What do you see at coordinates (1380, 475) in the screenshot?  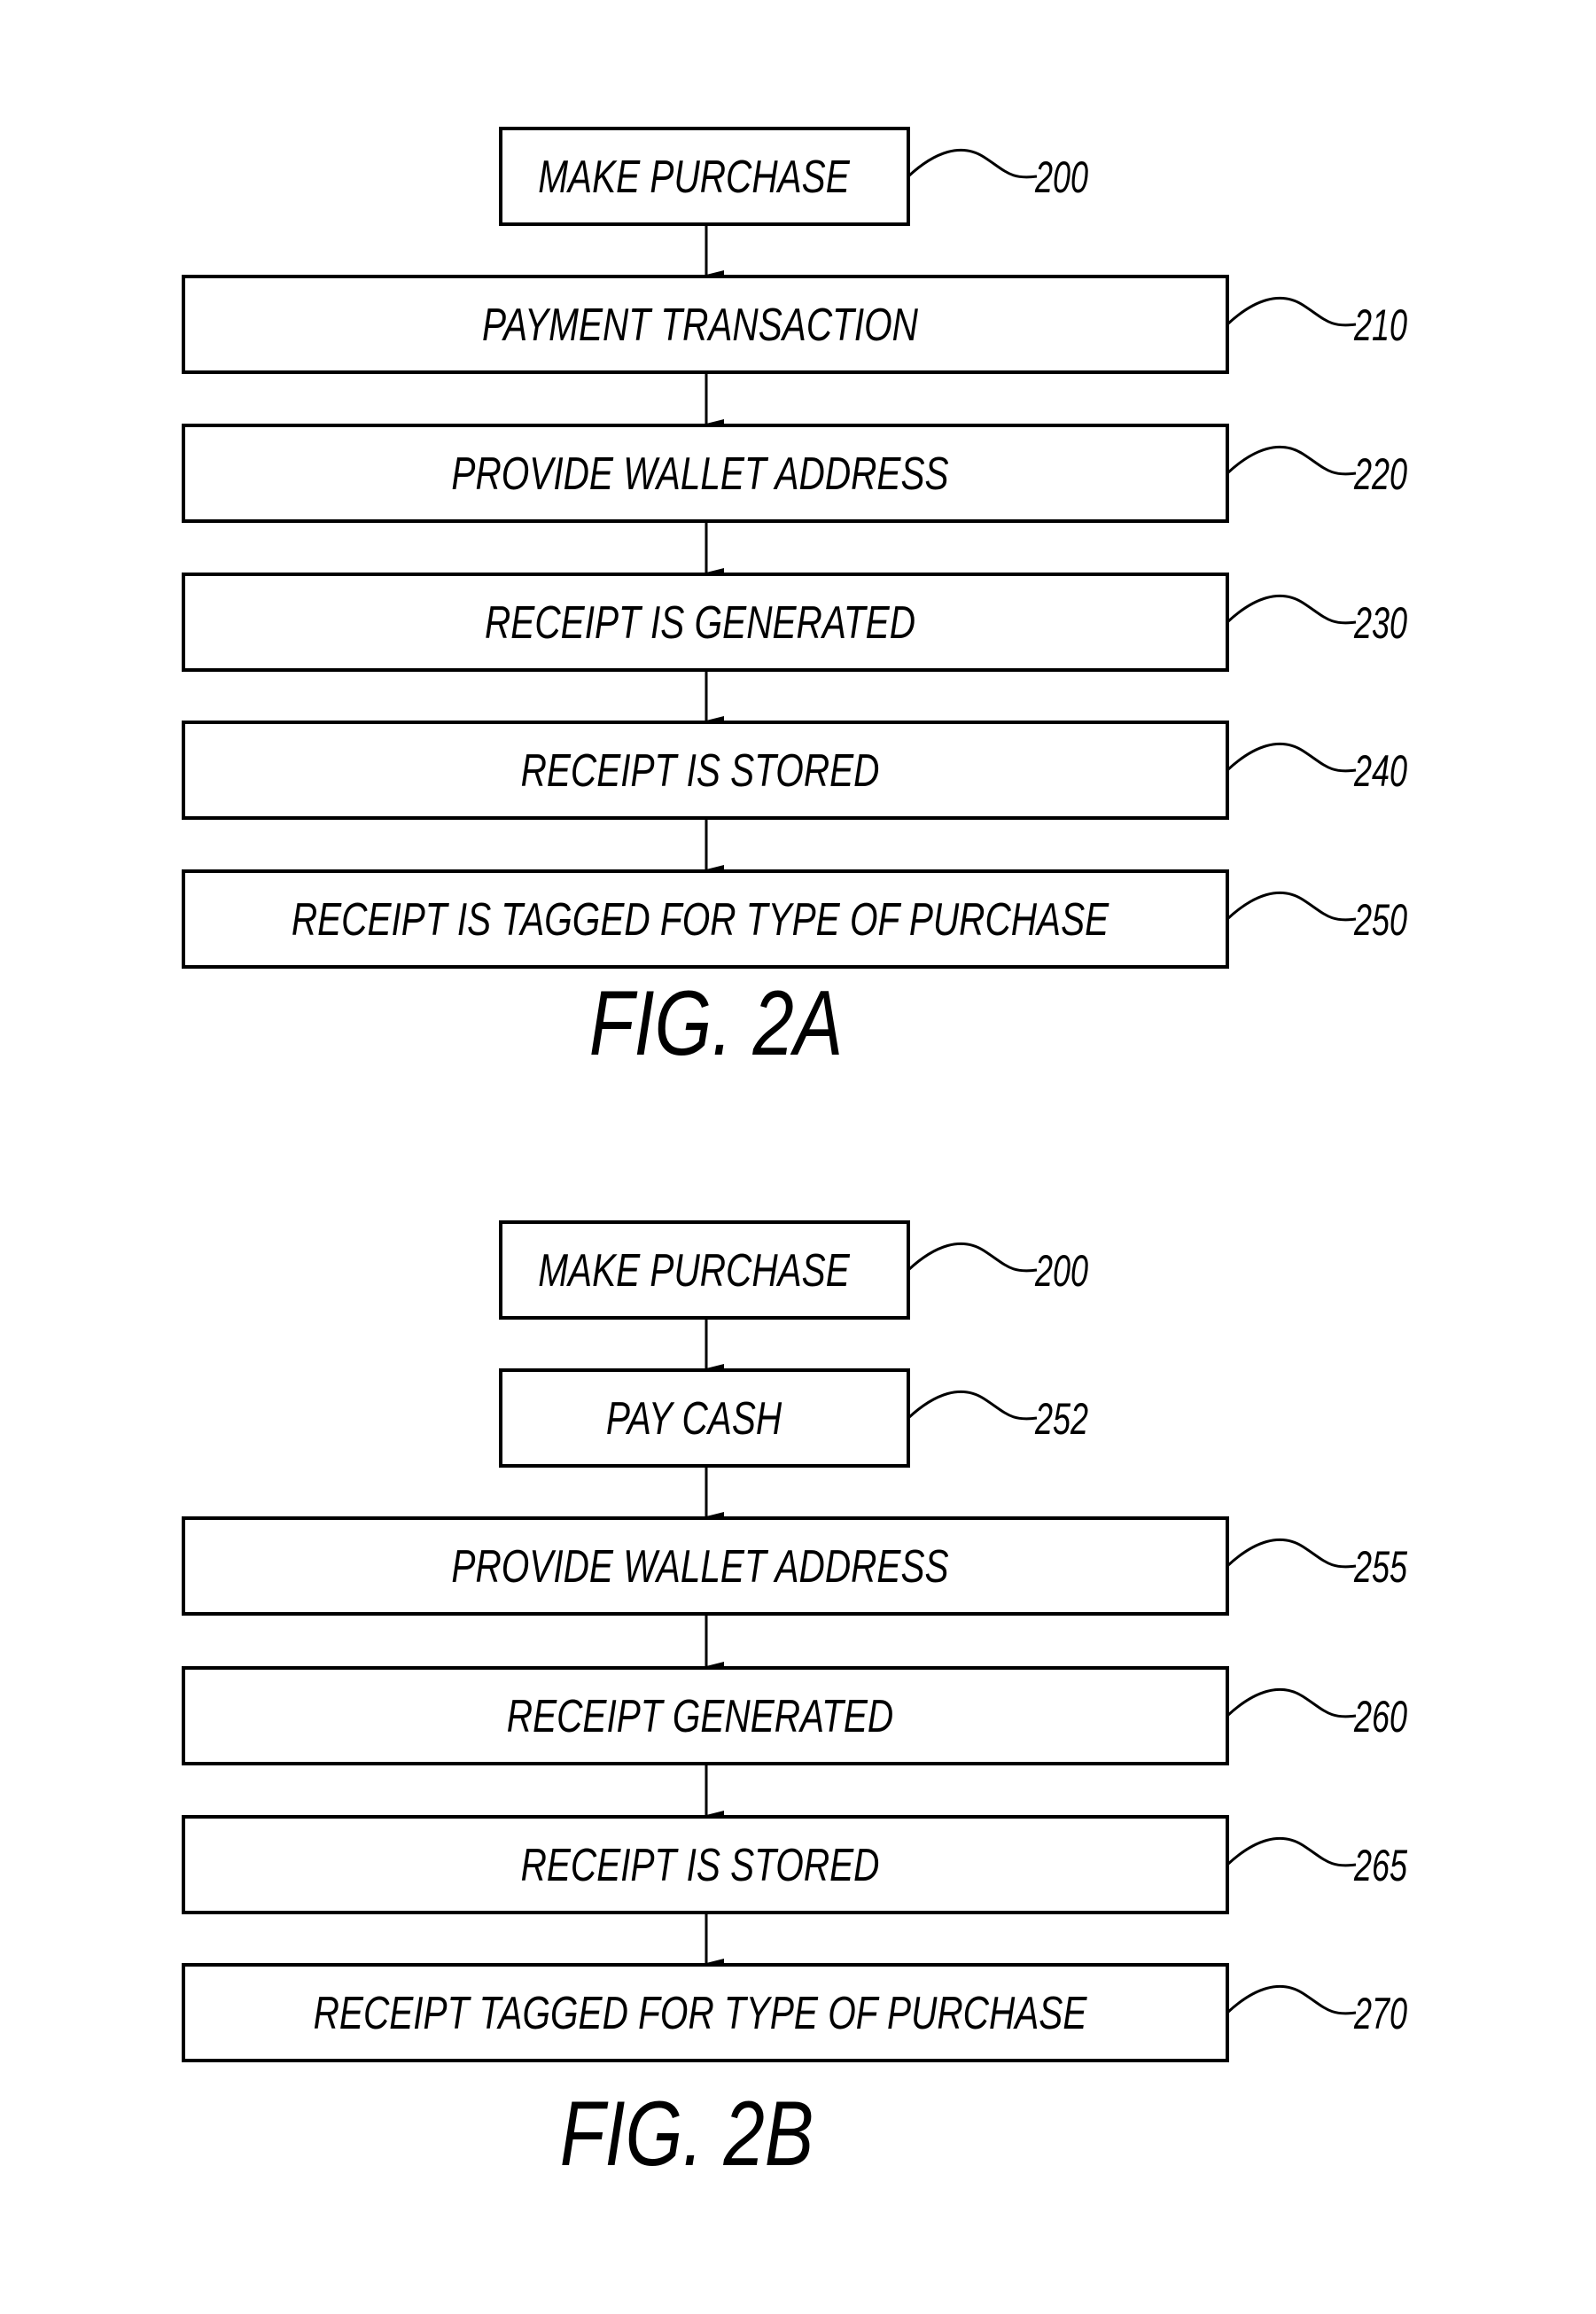 I see `reference-numeral: 220` at bounding box center [1380, 475].